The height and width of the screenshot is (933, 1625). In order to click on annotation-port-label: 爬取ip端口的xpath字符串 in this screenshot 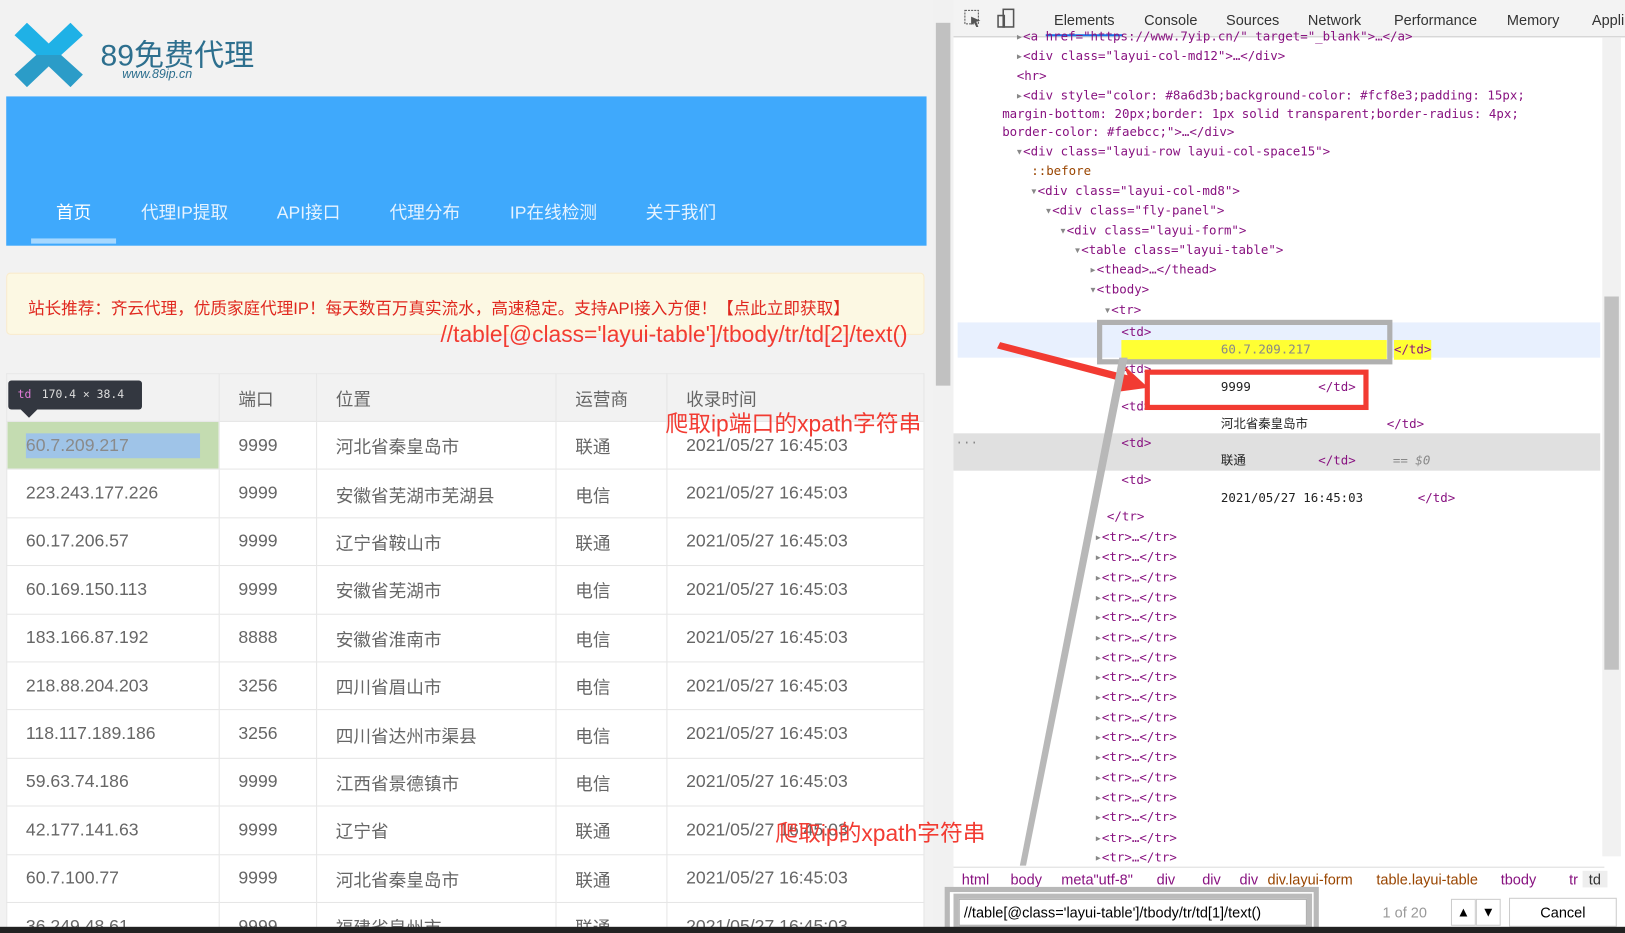, I will do `click(793, 423)`.